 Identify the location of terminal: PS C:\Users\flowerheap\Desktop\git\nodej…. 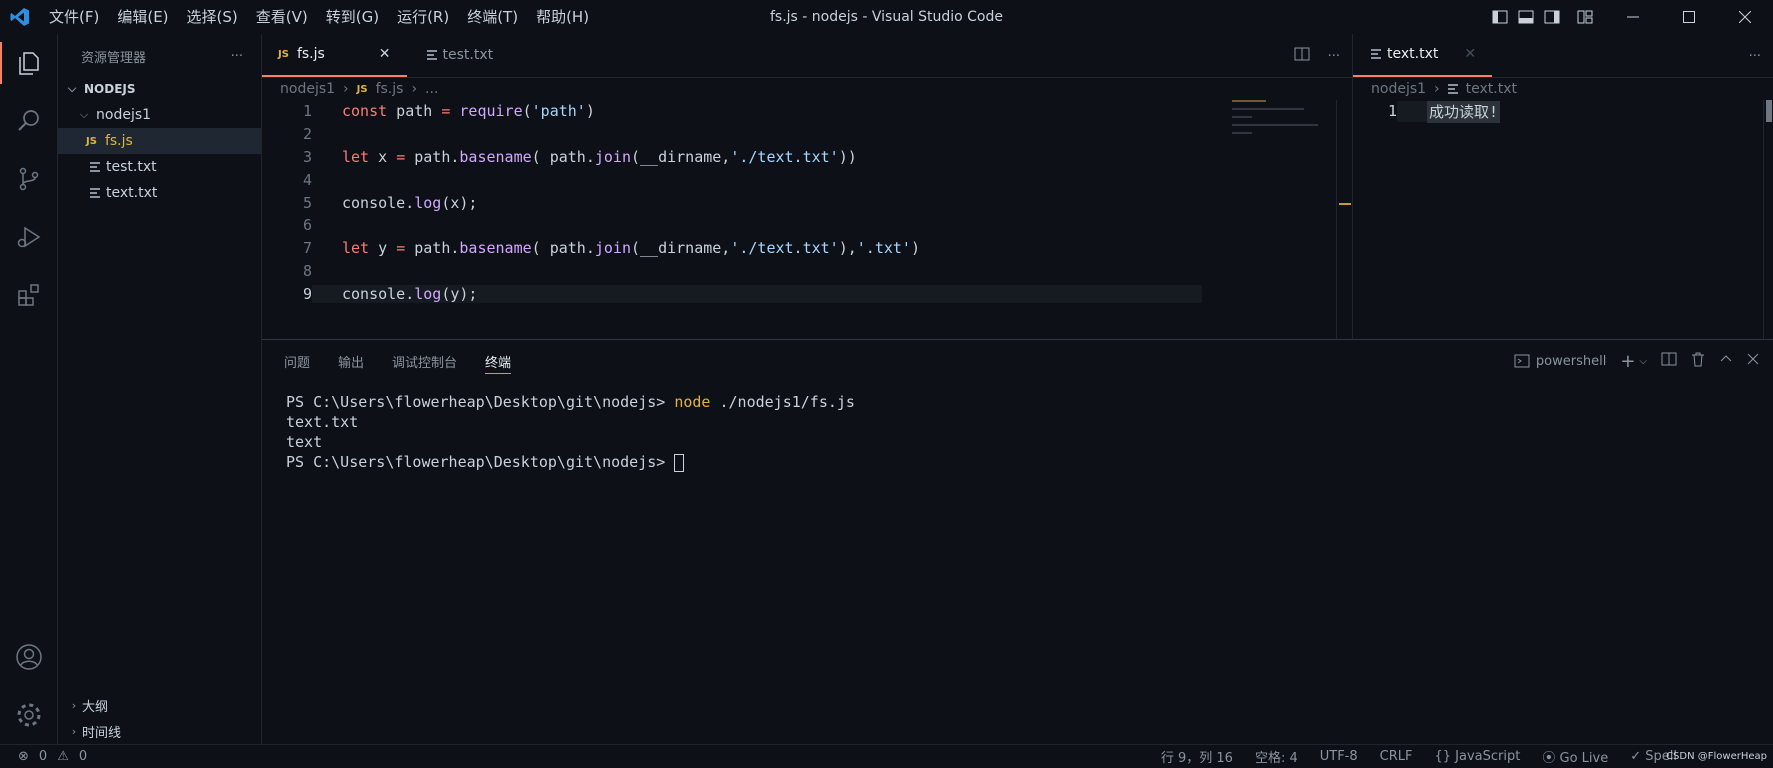
(1017, 427).